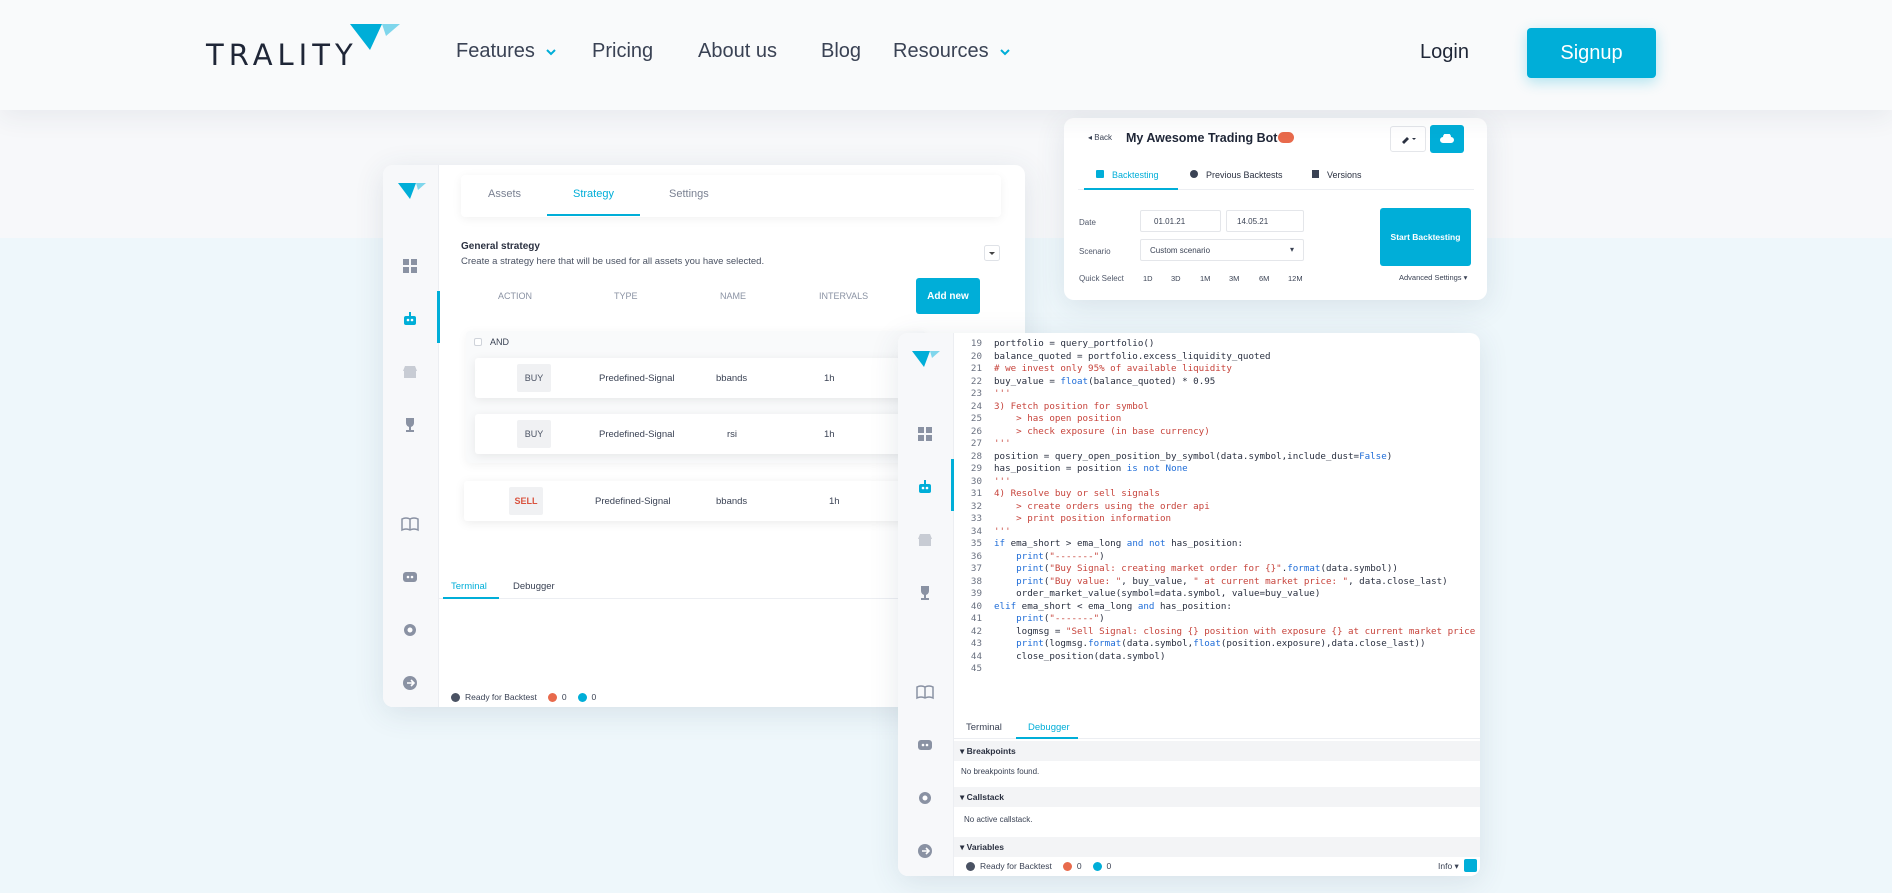 Image resolution: width=1892 pixels, height=893 pixels. I want to click on code-text: > check exposure (in base currency), so click(1102, 431).